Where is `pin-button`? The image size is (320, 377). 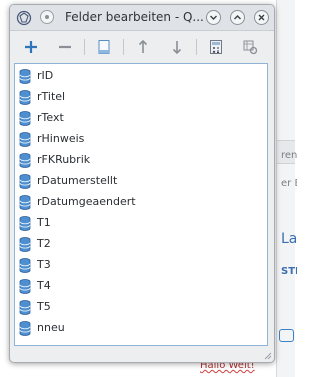
pin-button is located at coordinates (47, 17).